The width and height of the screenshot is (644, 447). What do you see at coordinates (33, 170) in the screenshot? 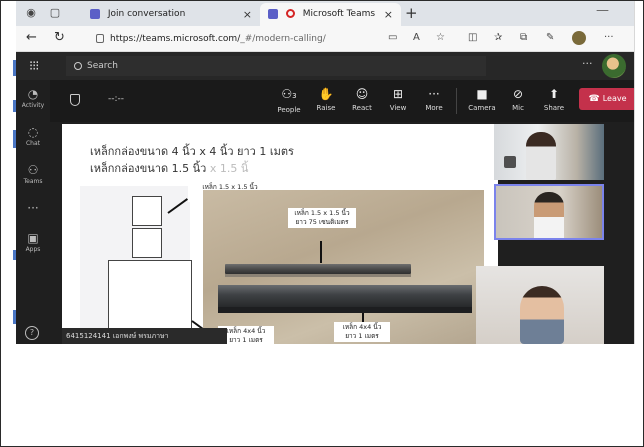
I see `teams-icon: ⚇` at bounding box center [33, 170].